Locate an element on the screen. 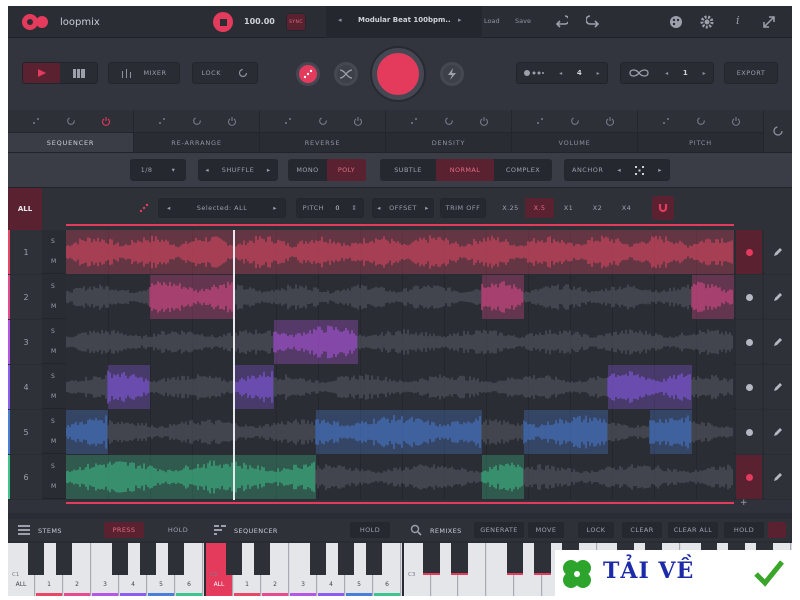  track-number: 5 is located at coordinates (25, 432).